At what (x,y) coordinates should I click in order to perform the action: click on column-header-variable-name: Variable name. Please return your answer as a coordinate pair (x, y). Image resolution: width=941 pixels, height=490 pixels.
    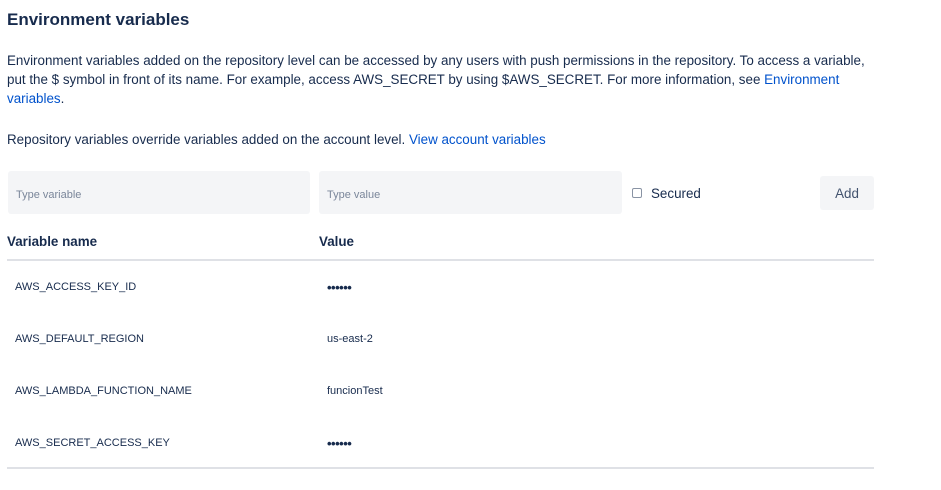
    Looking at the image, I should click on (52, 241).